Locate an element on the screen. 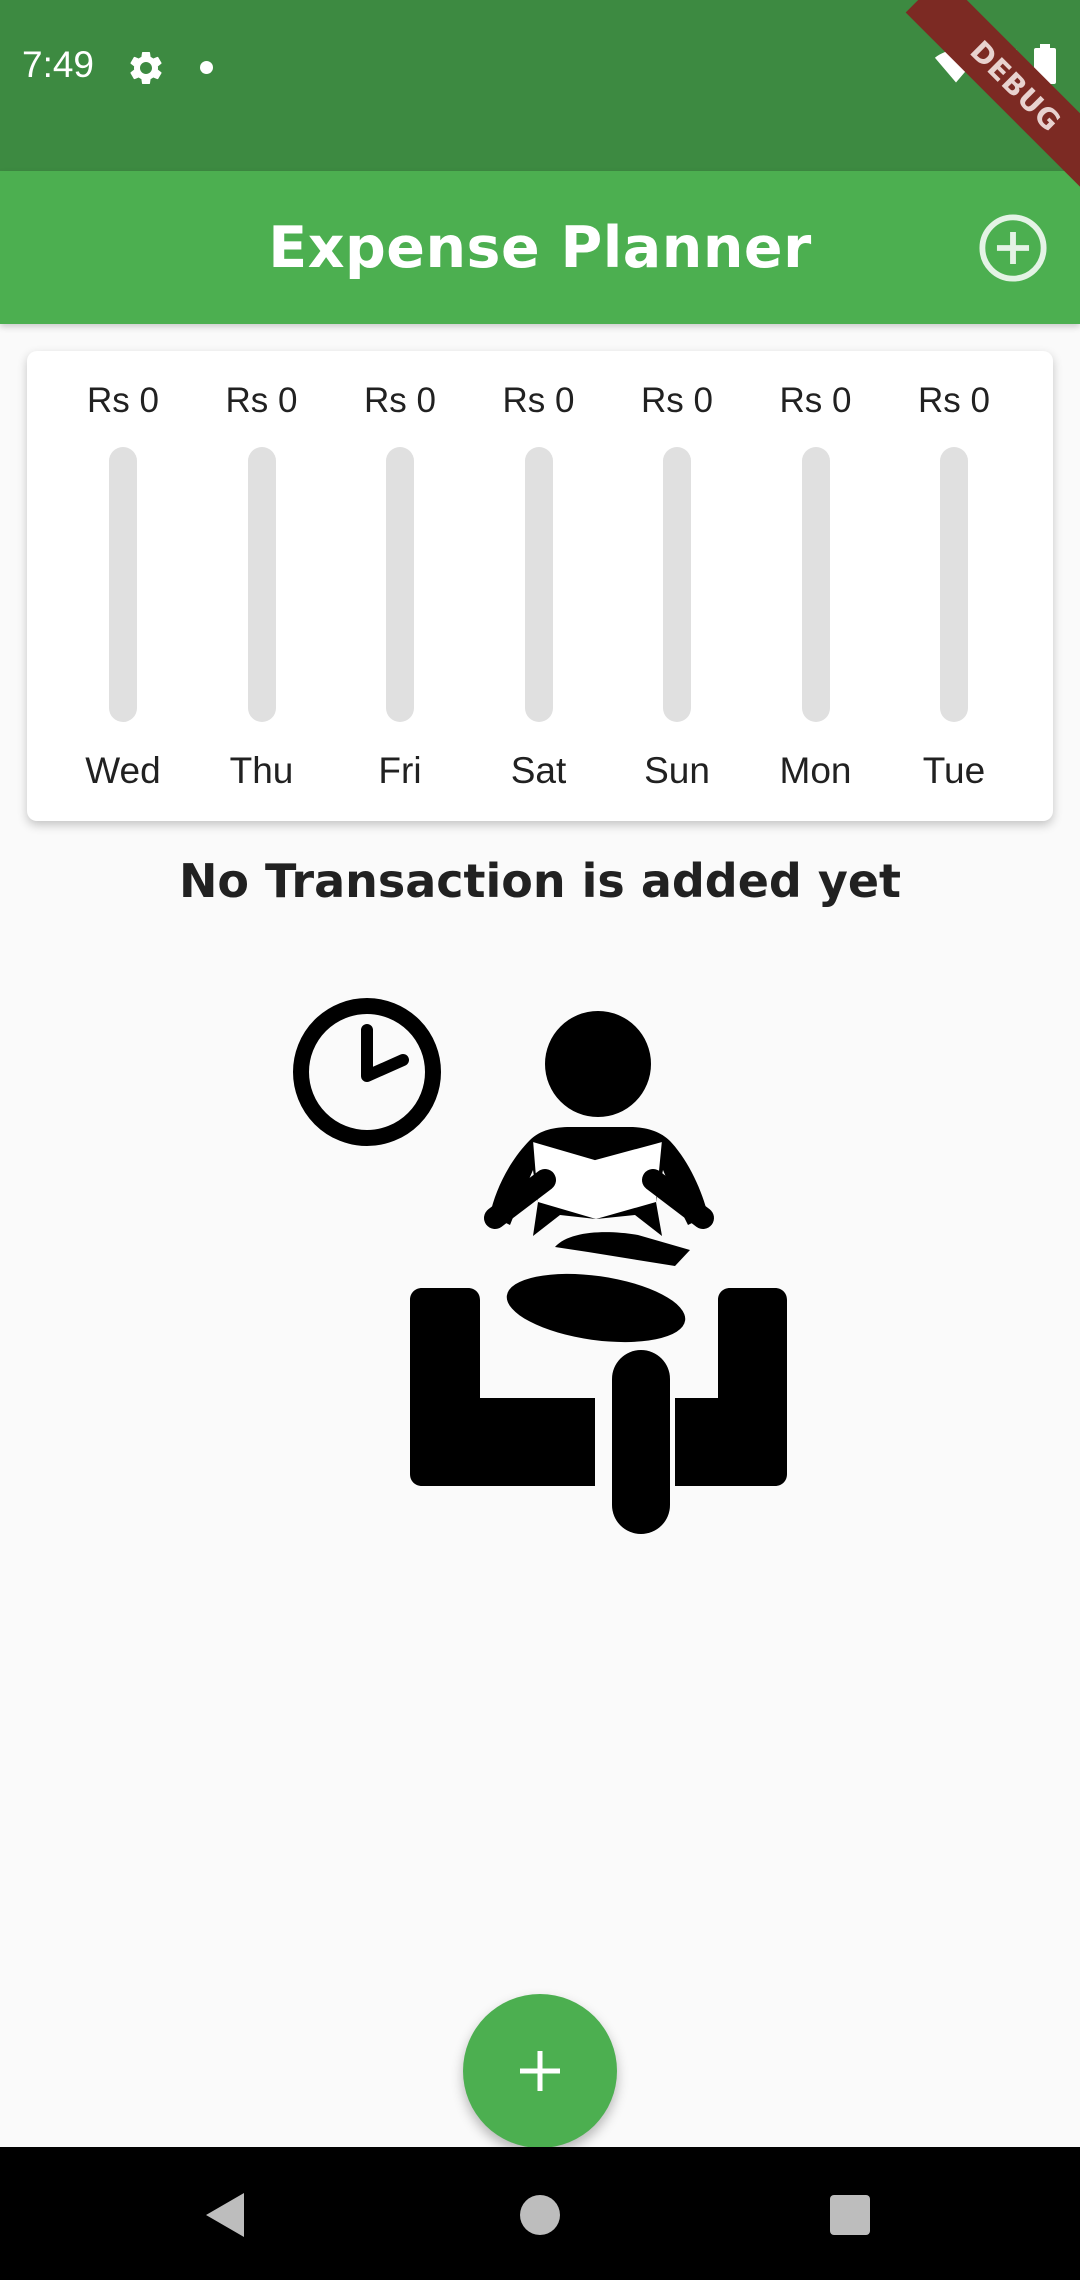 The width and height of the screenshot is (1080, 2280). chart-bar-column: Rs 0 Sun is located at coordinates (677, 586).